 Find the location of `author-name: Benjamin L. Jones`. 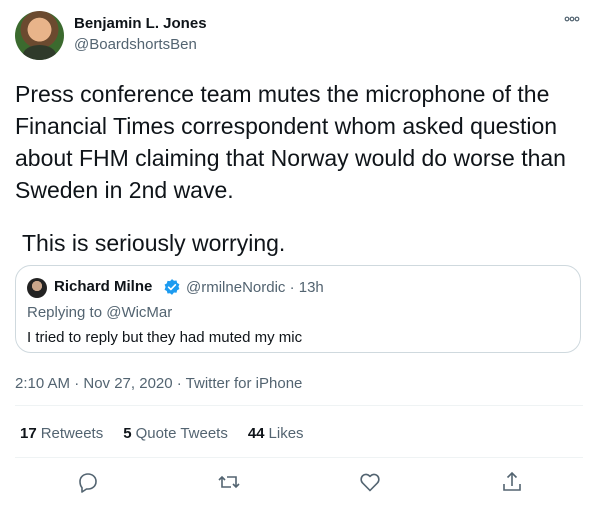

author-name: Benjamin L. Jones is located at coordinates (140, 23).